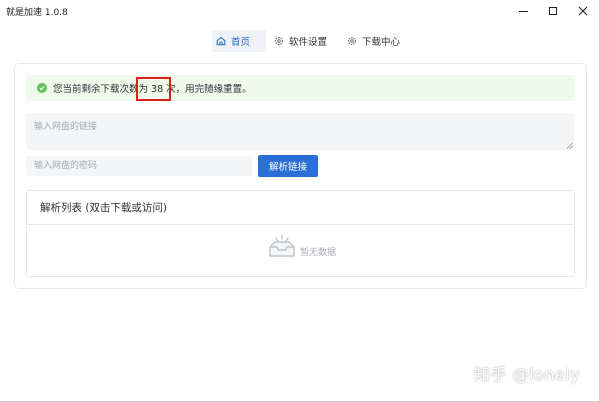 This screenshot has width=600, height=402. Describe the element at coordinates (527, 374) in the screenshot. I see `watermark: 知乎 @lonely` at that location.